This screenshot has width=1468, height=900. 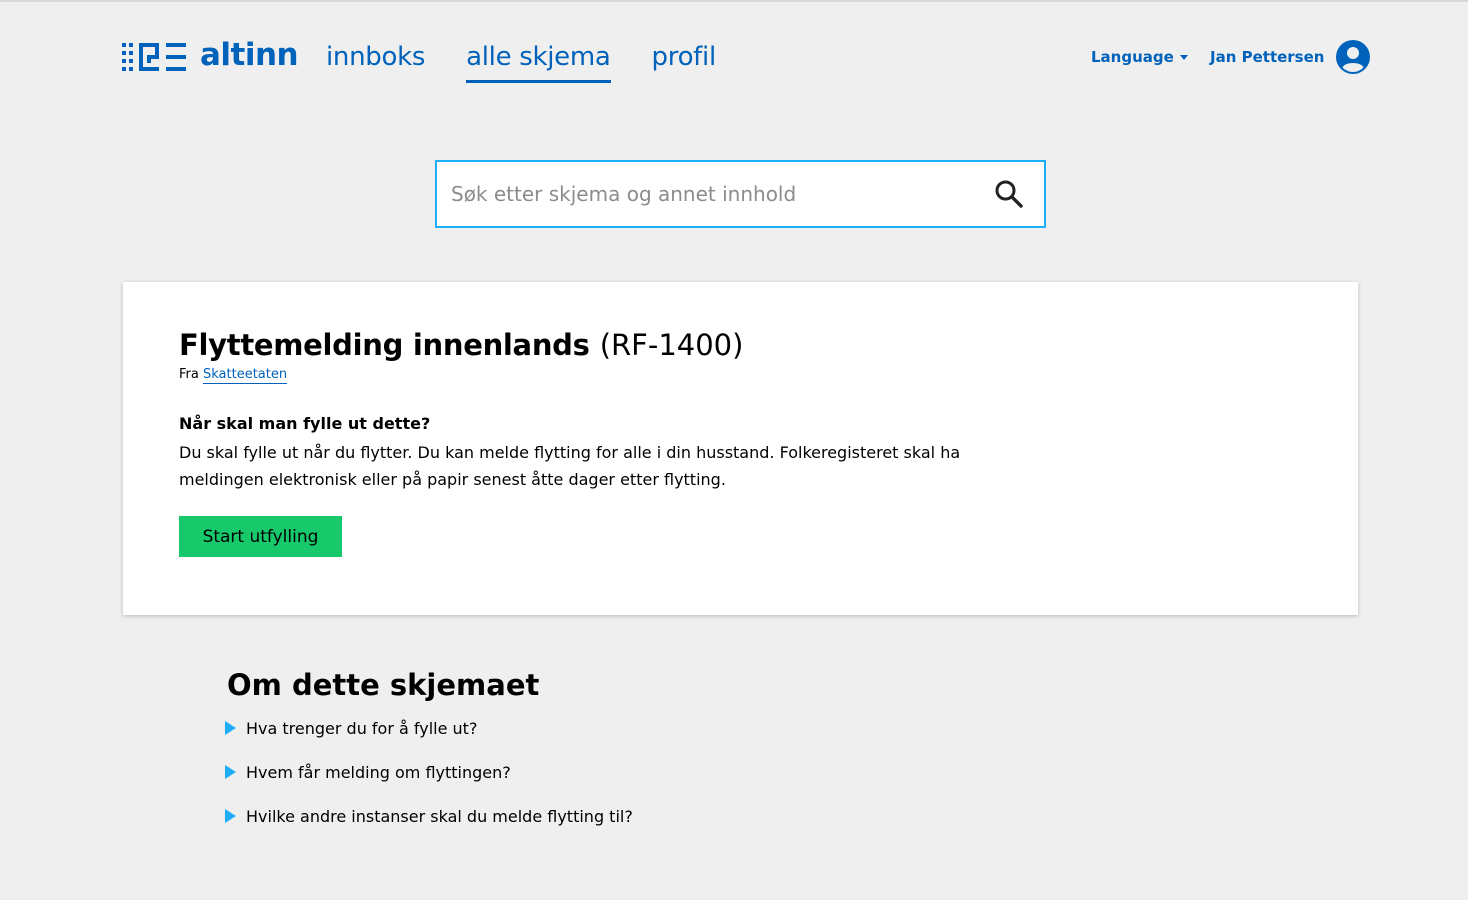 What do you see at coordinates (684, 57) in the screenshot?
I see `nav-profil: profil` at bounding box center [684, 57].